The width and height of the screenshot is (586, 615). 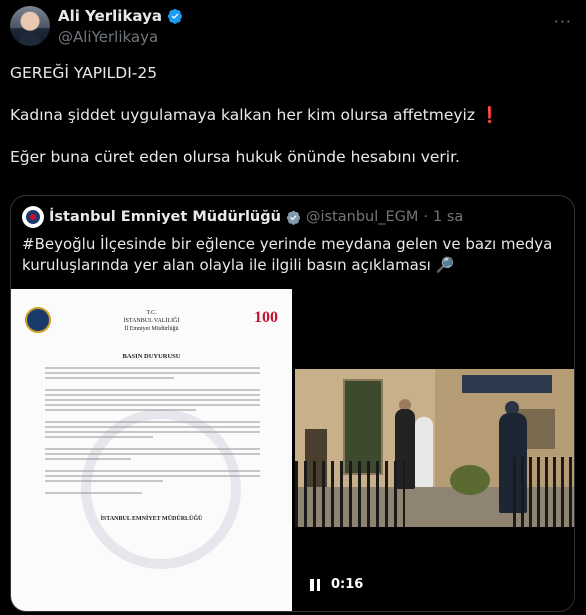 I want to click on video-controls: 0:16, so click(x=336, y=584).